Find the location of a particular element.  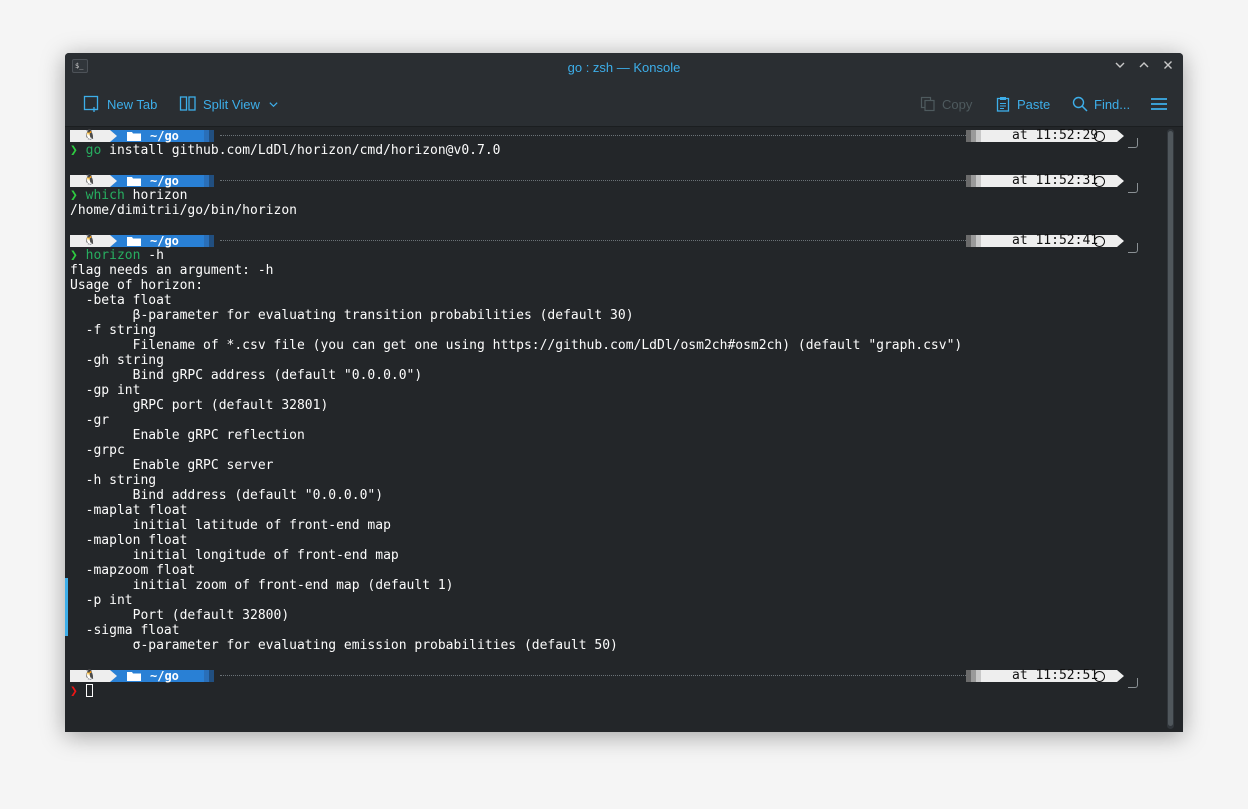

copy-button: Copy is located at coordinates (946, 104).